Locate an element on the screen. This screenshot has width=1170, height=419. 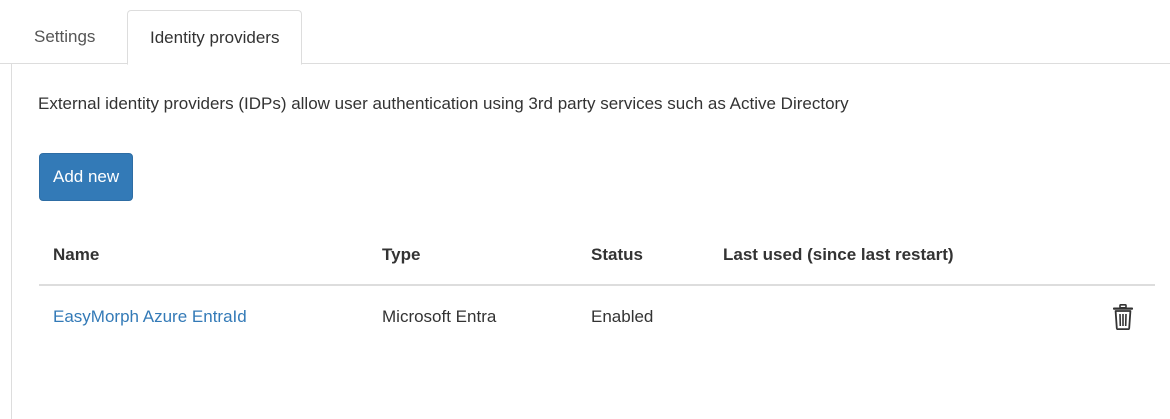
column-header-last-used: Last used (since last restart) is located at coordinates (838, 254).